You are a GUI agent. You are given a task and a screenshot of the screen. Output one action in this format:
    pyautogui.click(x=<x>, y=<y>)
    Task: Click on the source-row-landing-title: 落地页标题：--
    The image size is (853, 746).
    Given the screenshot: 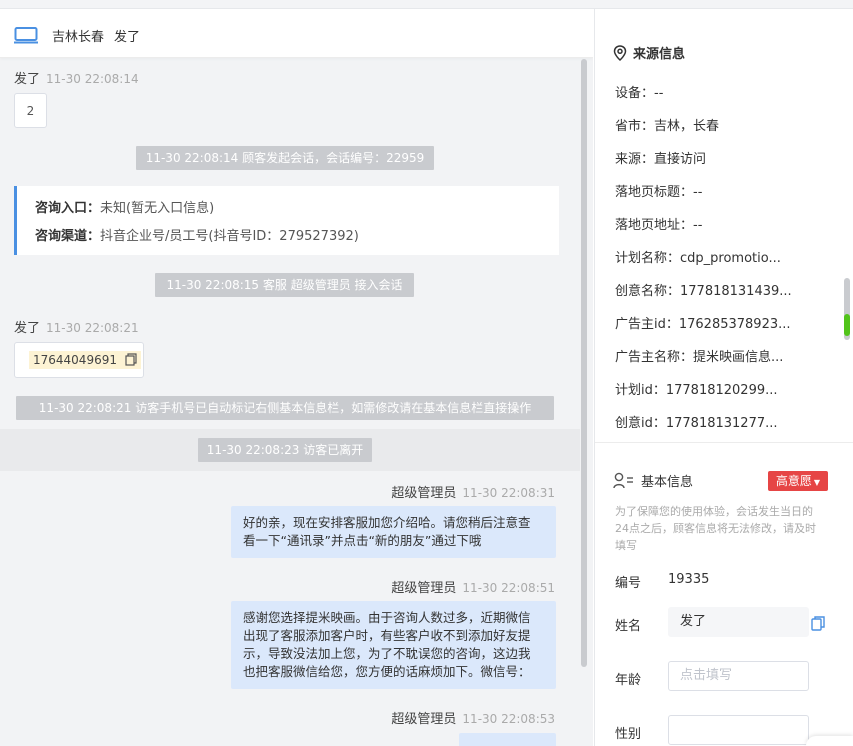 What is the action you would take?
    pyautogui.click(x=659, y=192)
    